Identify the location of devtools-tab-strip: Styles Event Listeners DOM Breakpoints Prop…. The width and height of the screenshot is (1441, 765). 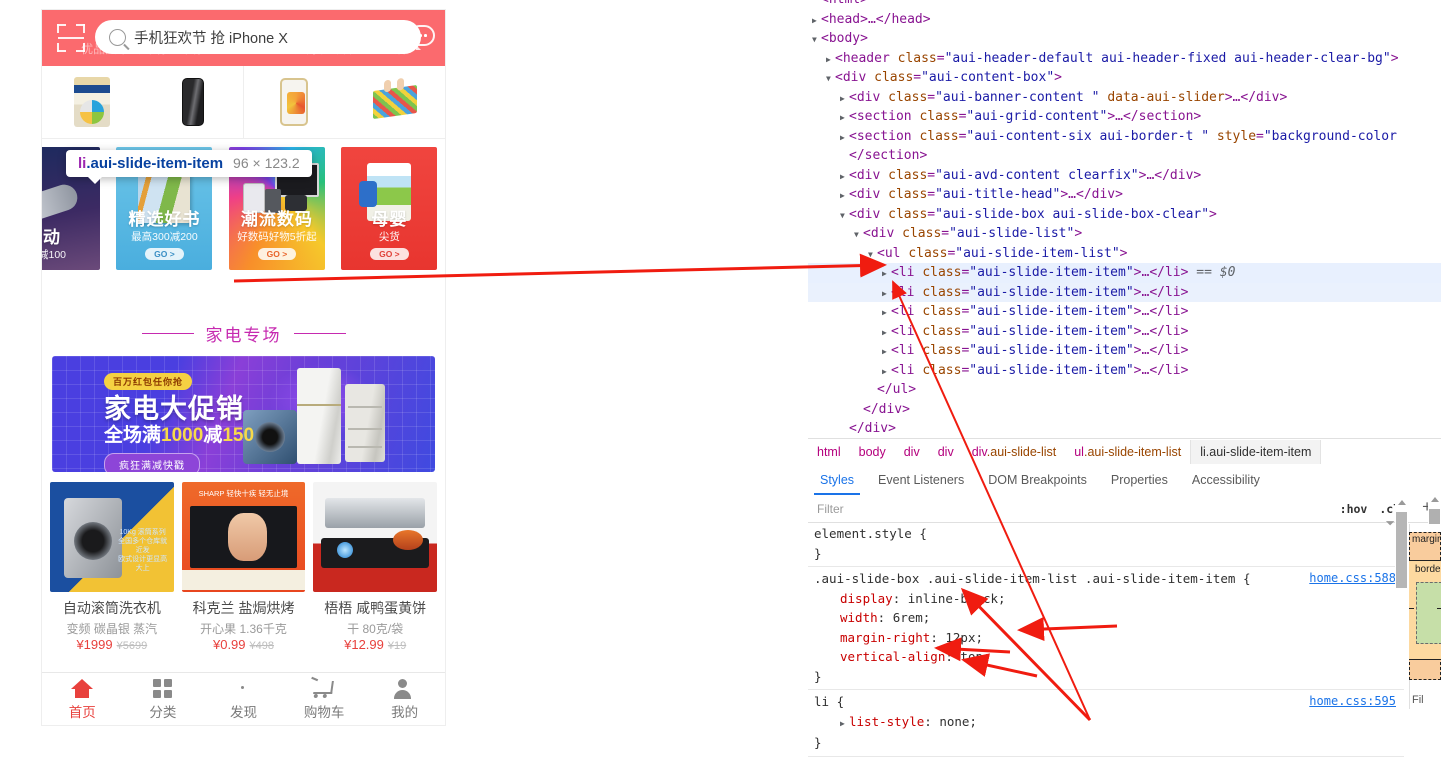
(1124, 480).